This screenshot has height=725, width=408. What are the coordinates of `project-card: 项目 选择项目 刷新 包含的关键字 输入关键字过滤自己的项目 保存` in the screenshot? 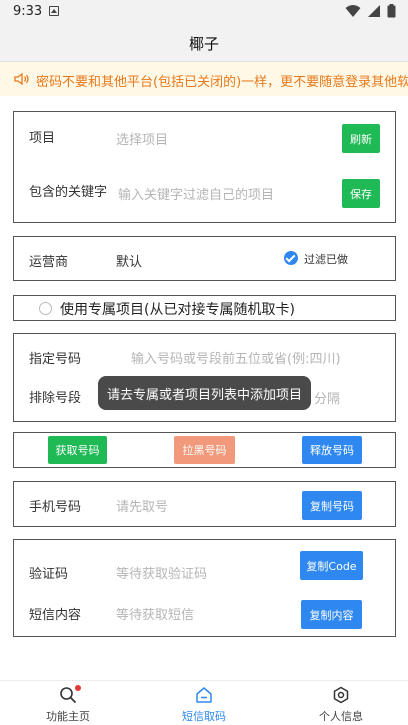 It's located at (204, 167).